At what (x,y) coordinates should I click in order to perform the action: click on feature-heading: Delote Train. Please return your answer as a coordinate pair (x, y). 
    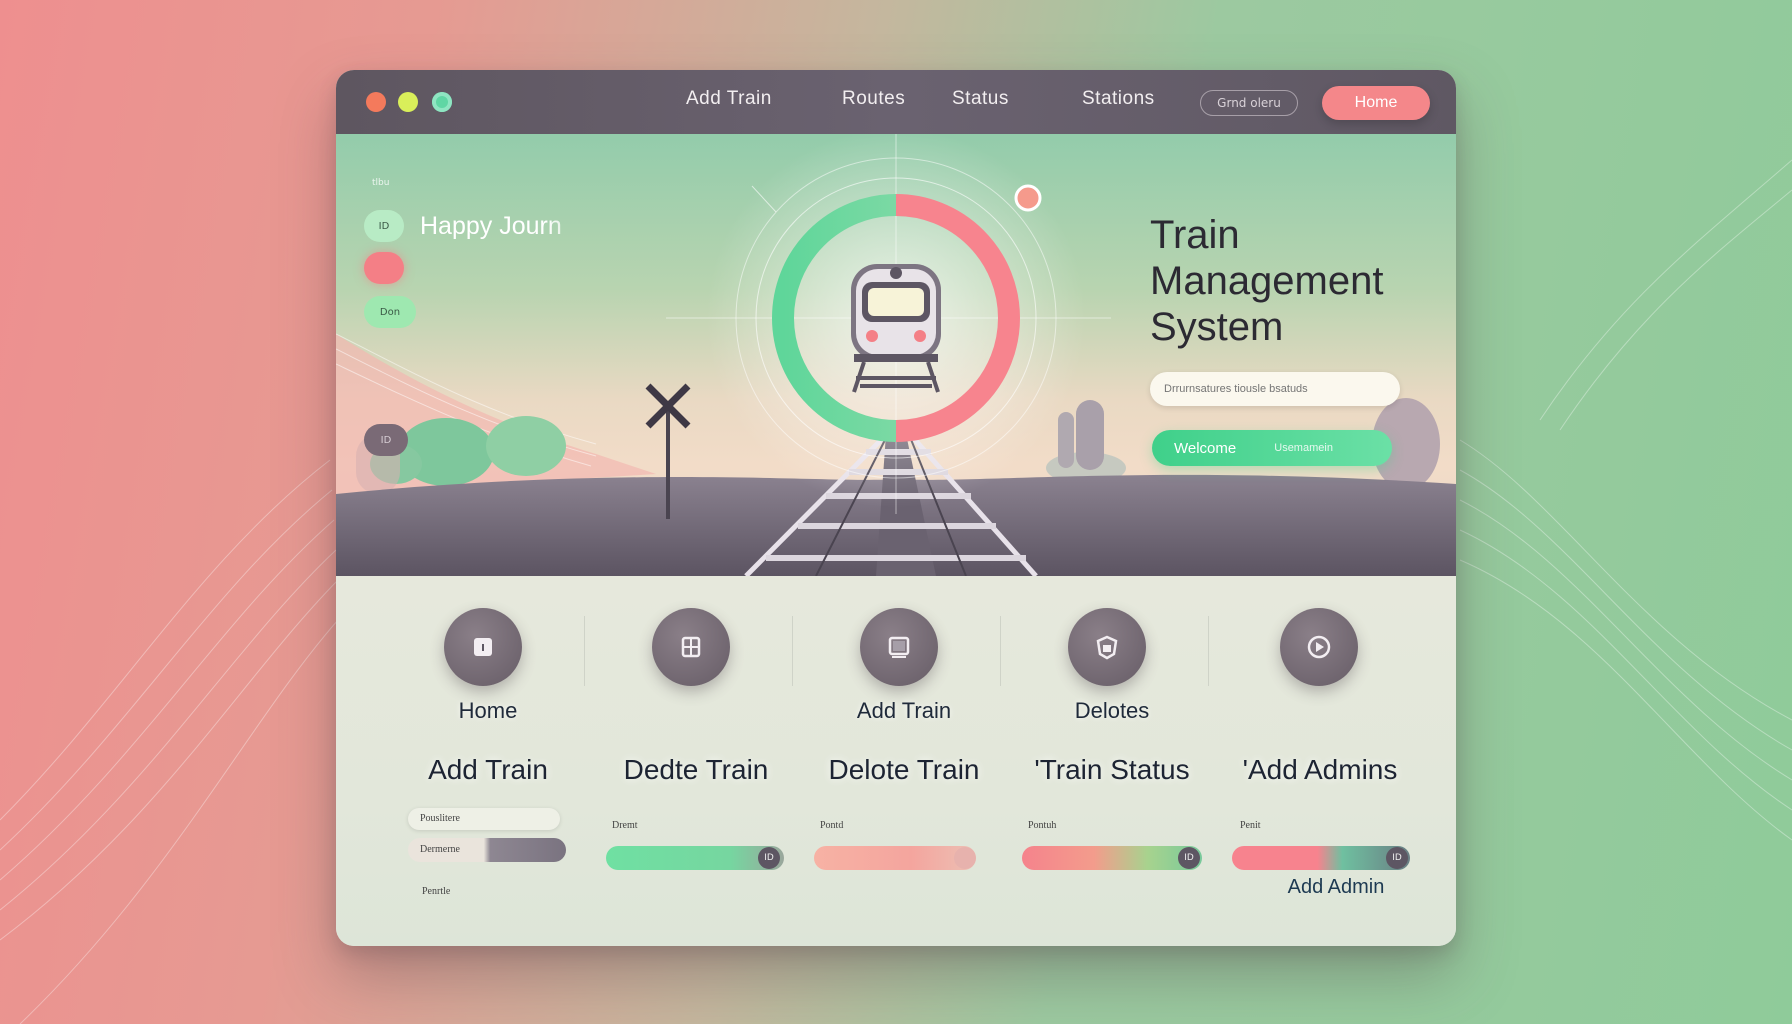
    Looking at the image, I should click on (904, 769).